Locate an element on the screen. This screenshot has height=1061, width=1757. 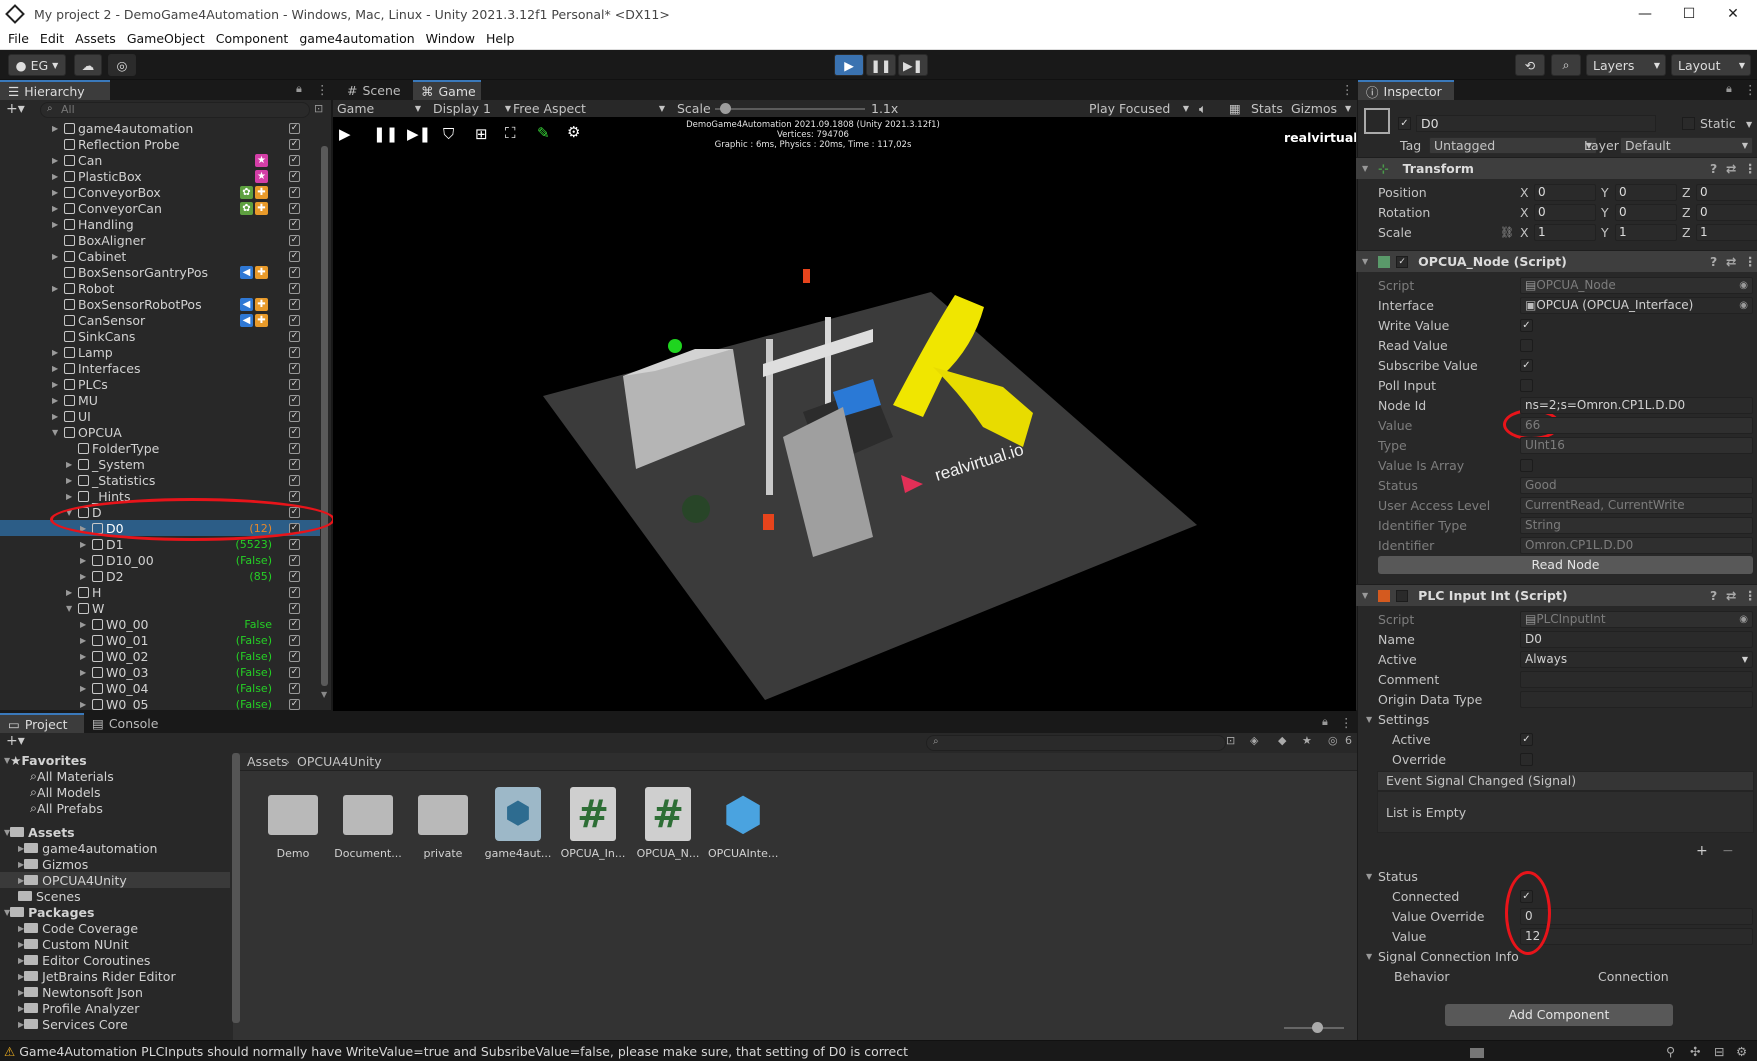
plc-input-header: ▼ PLC Input Int (Script) ? ⇄ ⋮ is located at coordinates (1556, 595).